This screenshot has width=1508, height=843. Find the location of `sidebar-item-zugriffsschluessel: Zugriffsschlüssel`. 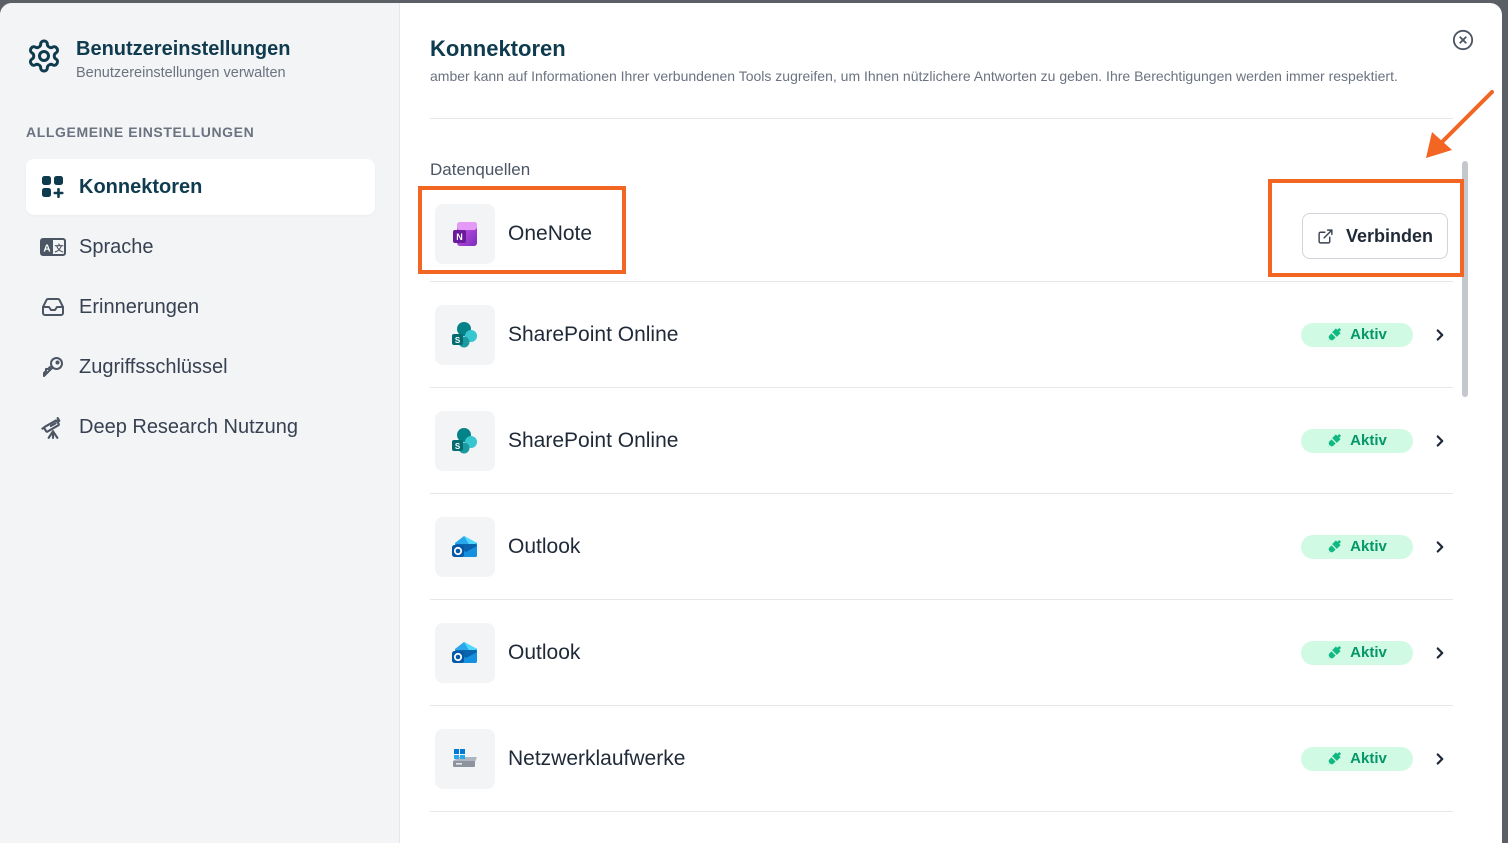

sidebar-item-zugriffsschluessel: Zugriffsschlüssel is located at coordinates (200, 367).